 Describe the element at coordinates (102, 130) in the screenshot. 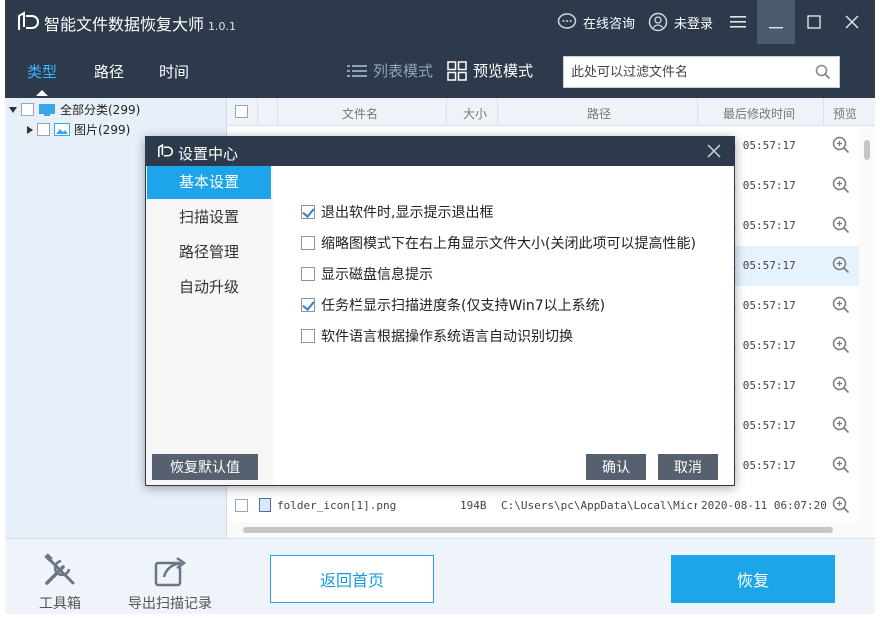

I see `tree-child-label: 图片(299)` at that location.